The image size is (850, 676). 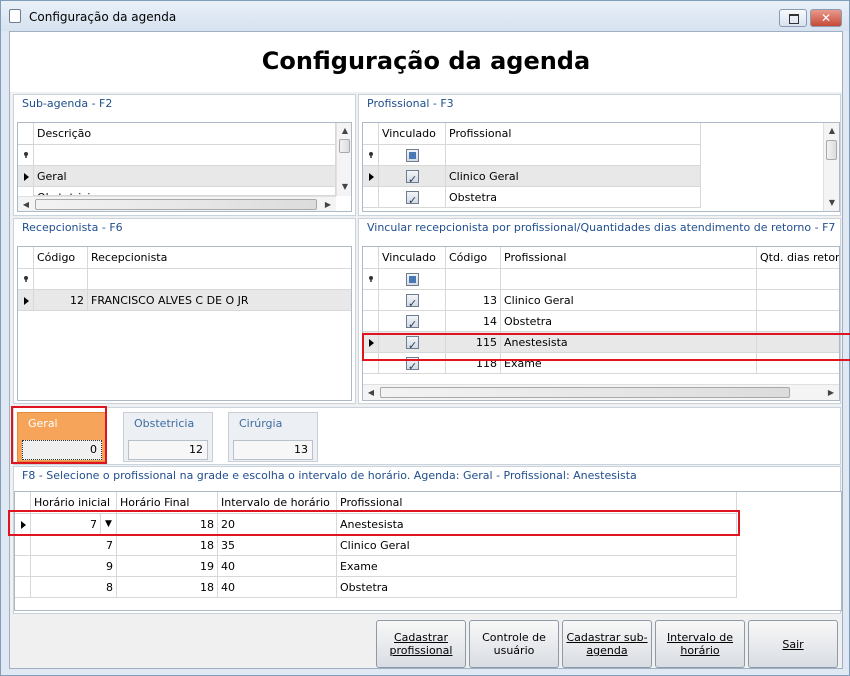 What do you see at coordinates (607, 644) in the screenshot?
I see `cadastrar-subagenda-button: Cadastrar sub-agenda` at bounding box center [607, 644].